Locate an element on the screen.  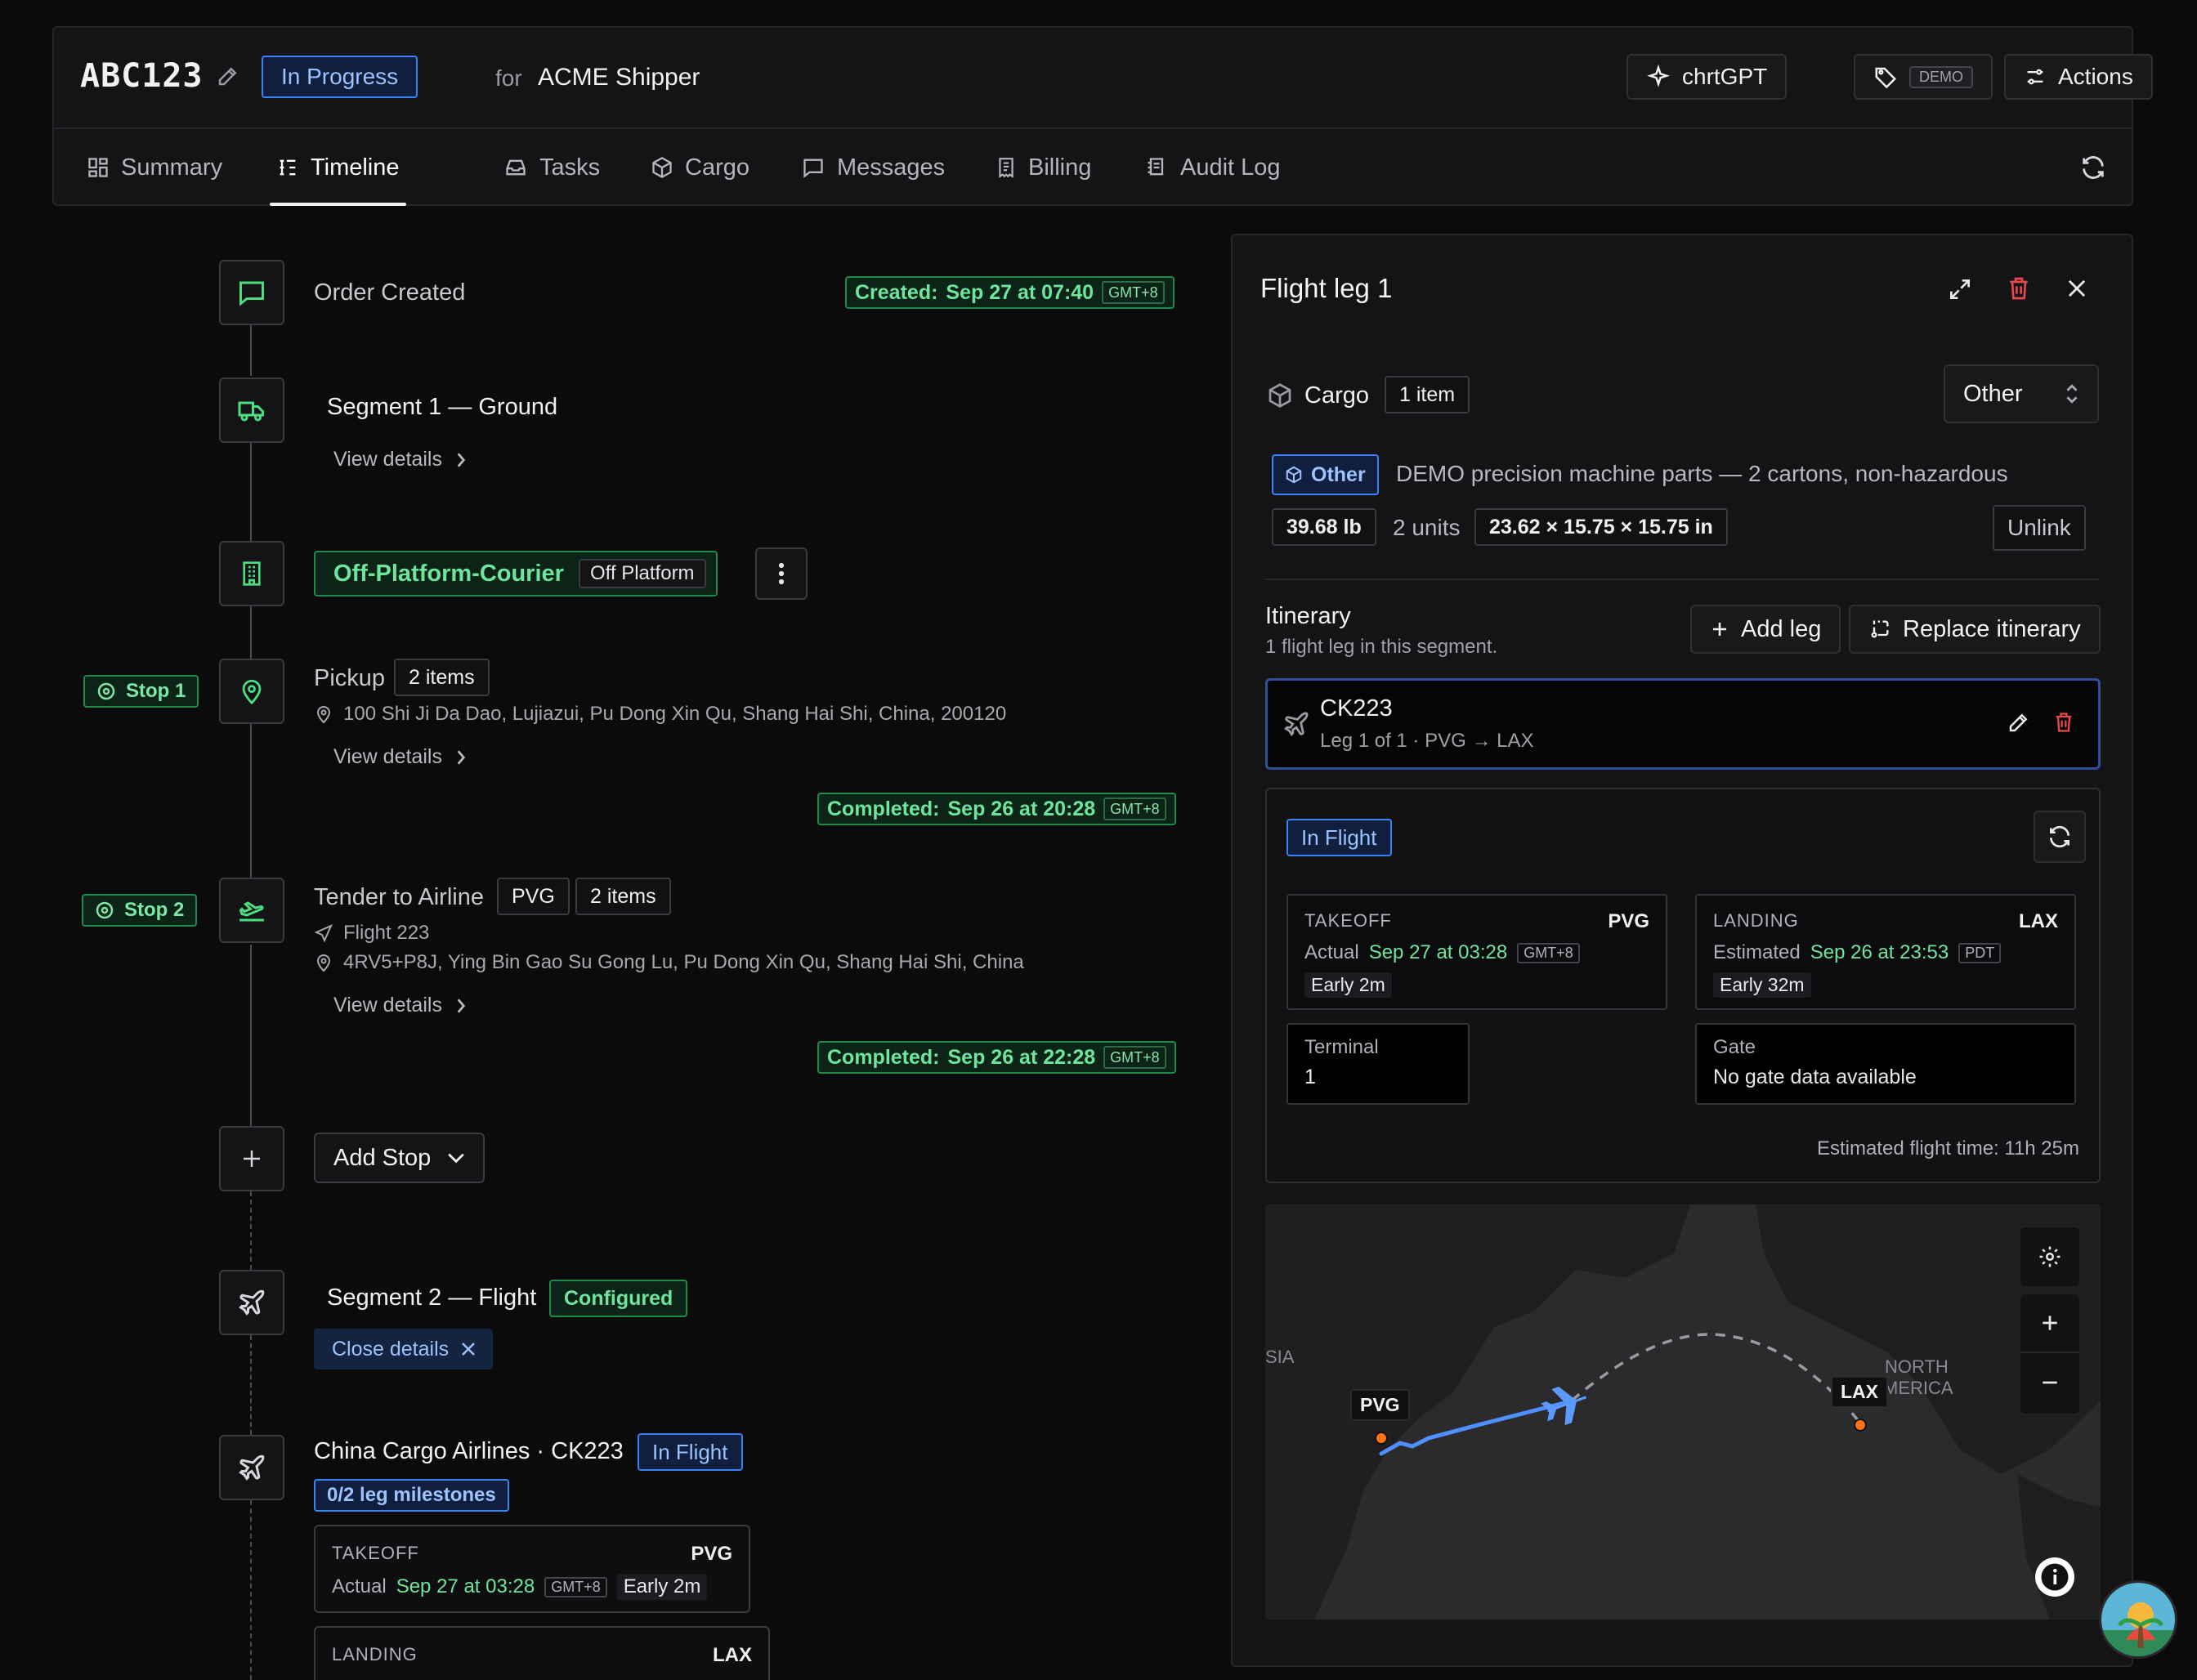
add-stop-button: Add Stop is located at coordinates (399, 1158).